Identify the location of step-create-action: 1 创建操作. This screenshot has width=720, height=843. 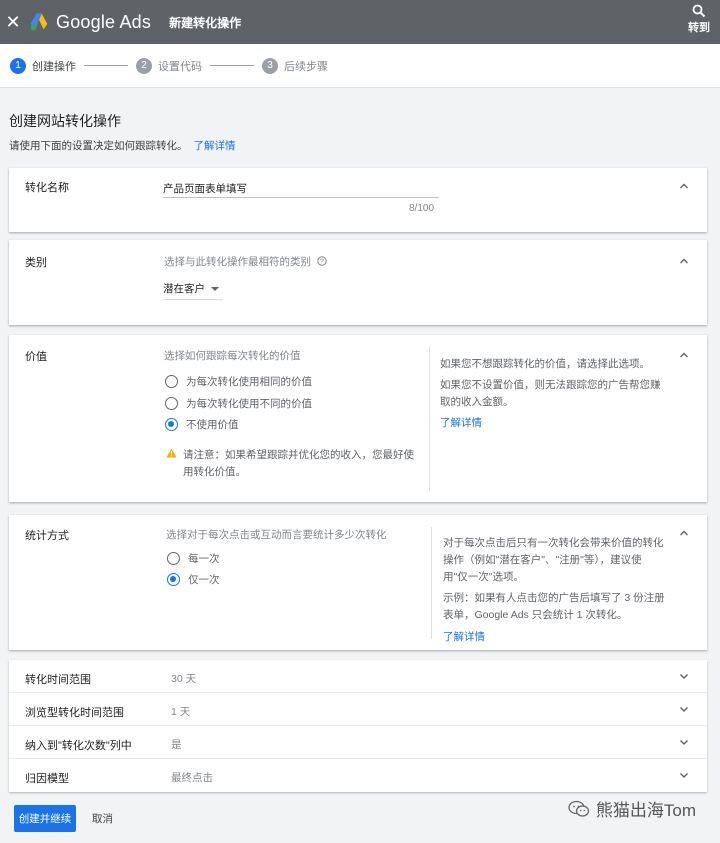
(73, 65).